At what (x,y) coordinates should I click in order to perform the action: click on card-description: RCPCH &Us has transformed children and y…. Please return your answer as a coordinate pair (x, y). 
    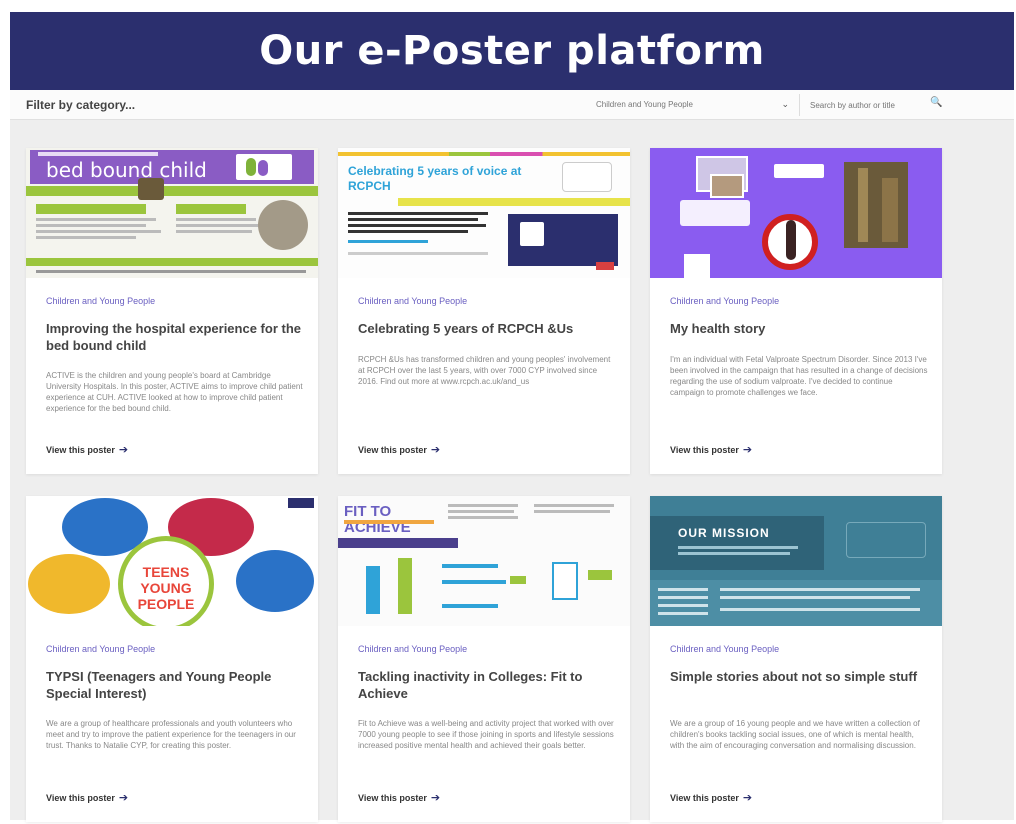
    Looking at the image, I should click on (484, 370).